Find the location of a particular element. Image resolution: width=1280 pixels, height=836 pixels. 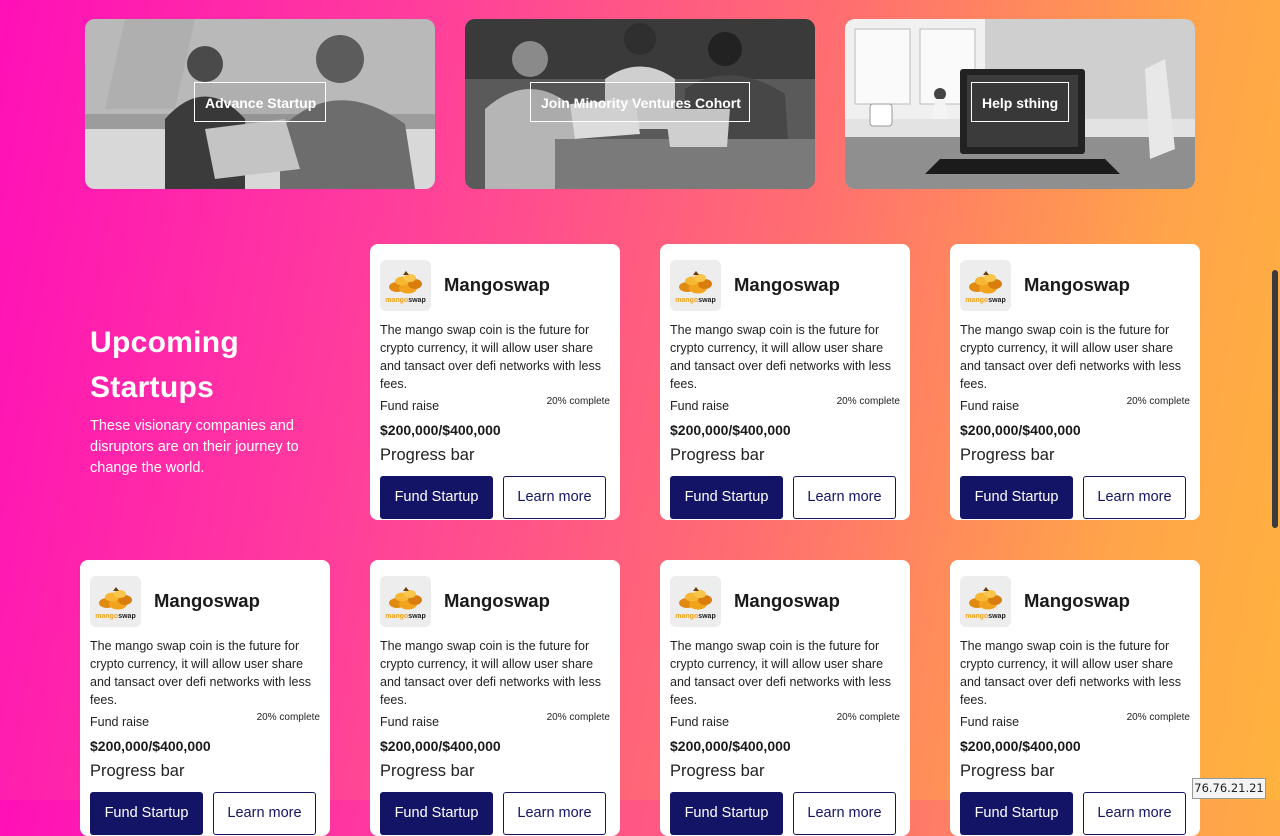

scrollbar-thumb is located at coordinates (1275, 399).